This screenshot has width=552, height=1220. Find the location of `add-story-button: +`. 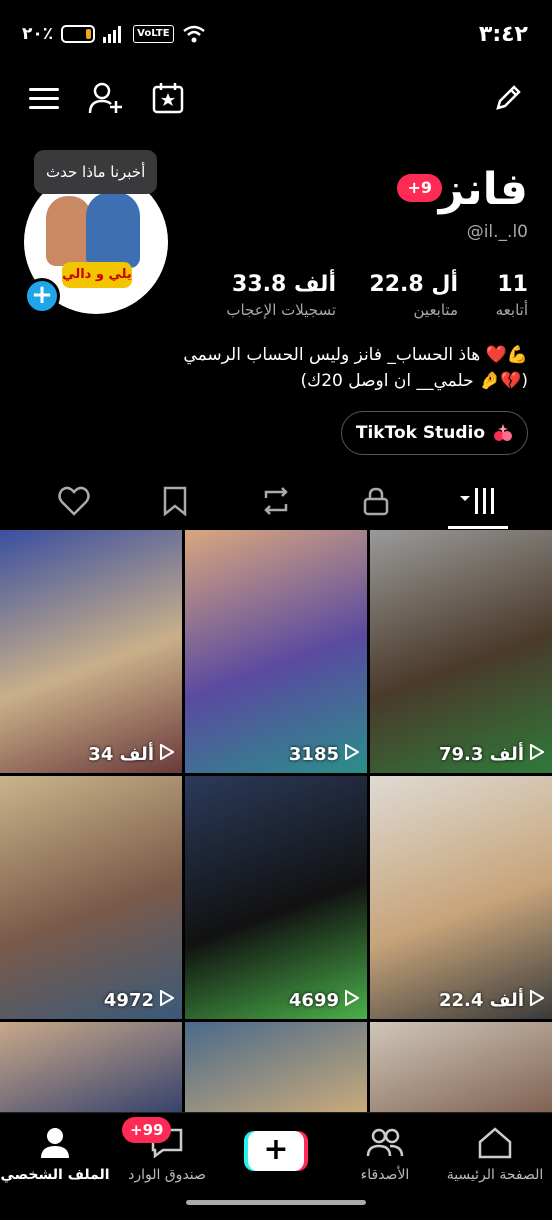

add-story-button: + is located at coordinates (42, 296).